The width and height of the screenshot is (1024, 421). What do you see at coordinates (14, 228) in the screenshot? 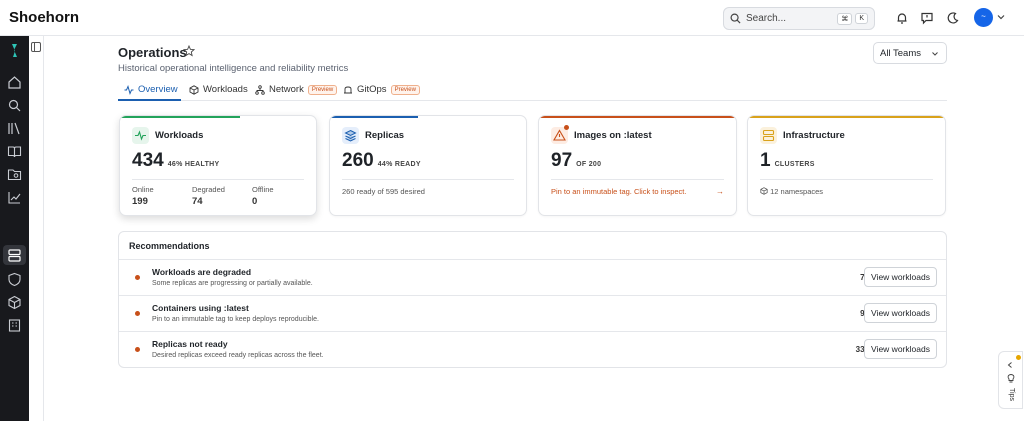
I see `sidebar` at bounding box center [14, 228].